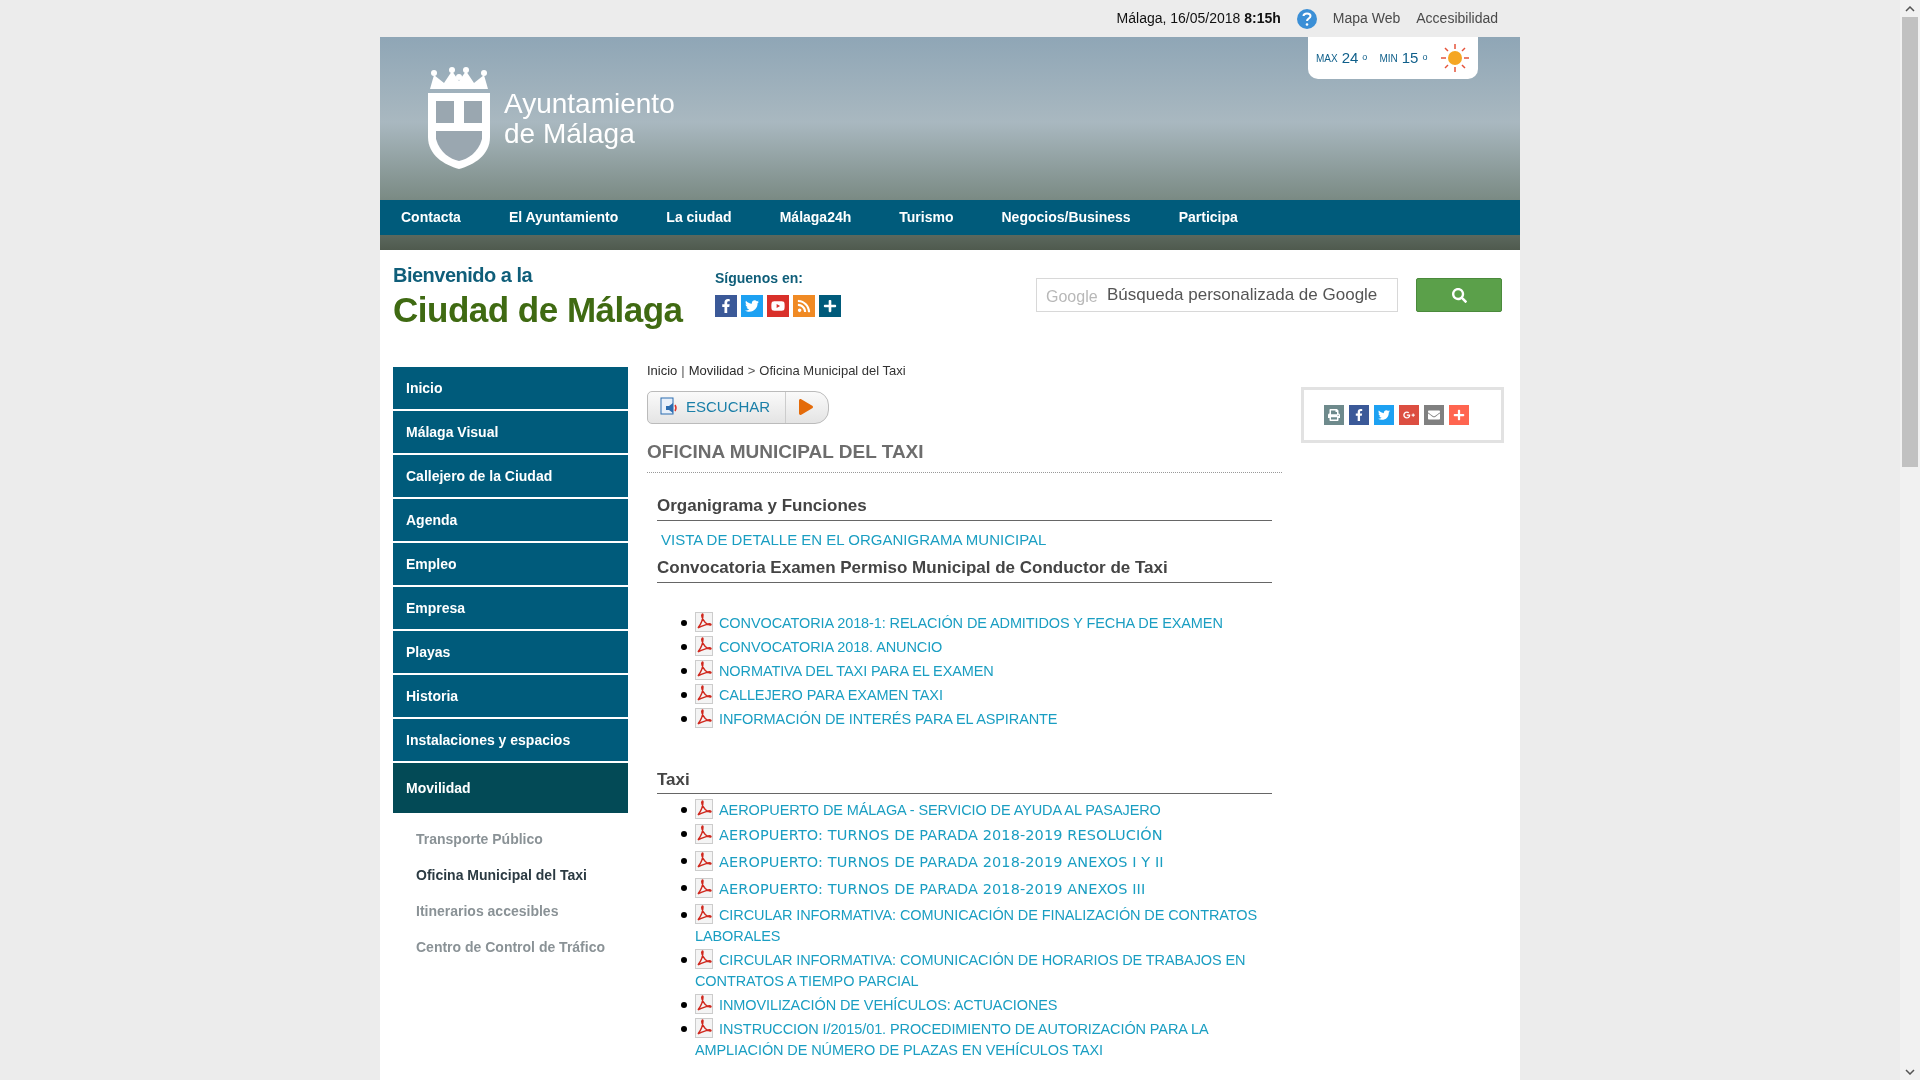 This screenshot has width=1920, height=1080. I want to click on date-time: Málaga, 16/05/2018 8:15h, so click(1198, 18).